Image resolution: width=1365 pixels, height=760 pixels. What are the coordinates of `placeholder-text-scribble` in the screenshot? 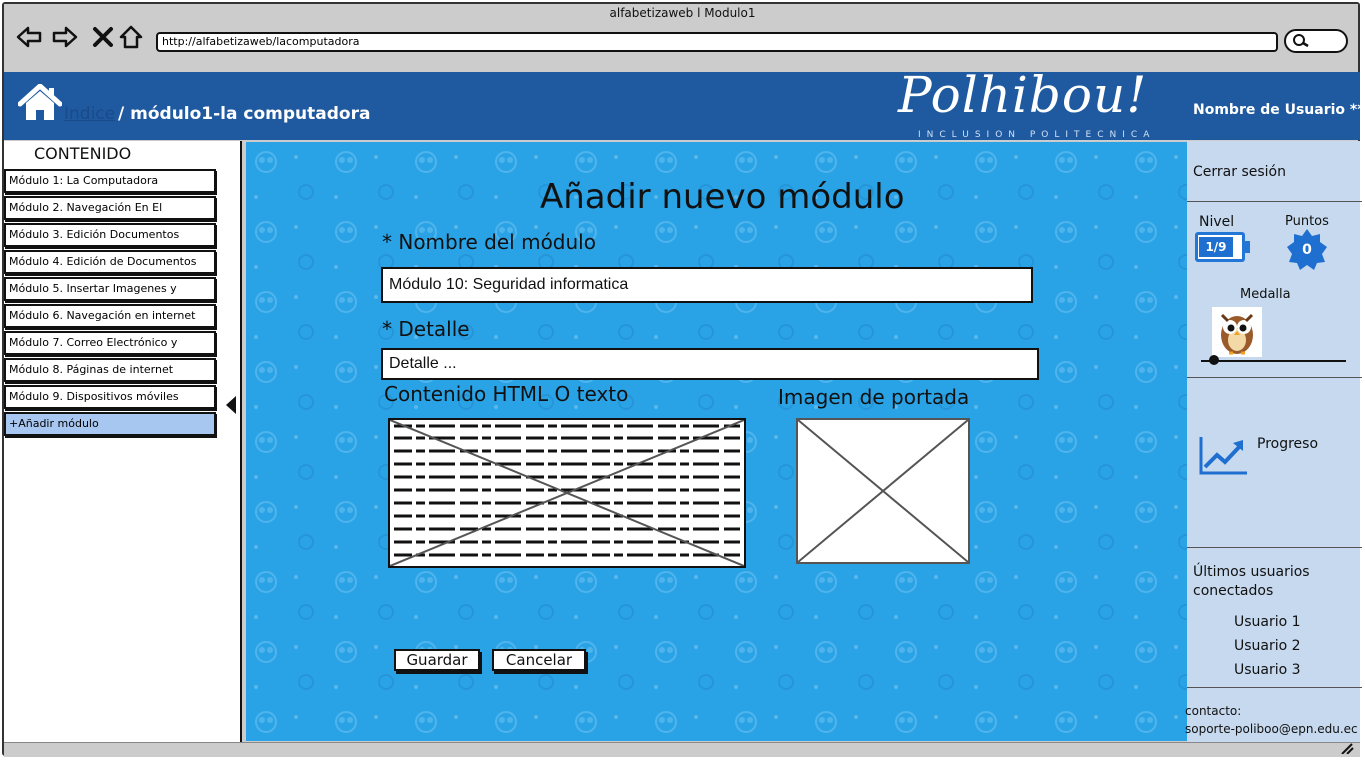 It's located at (567, 493).